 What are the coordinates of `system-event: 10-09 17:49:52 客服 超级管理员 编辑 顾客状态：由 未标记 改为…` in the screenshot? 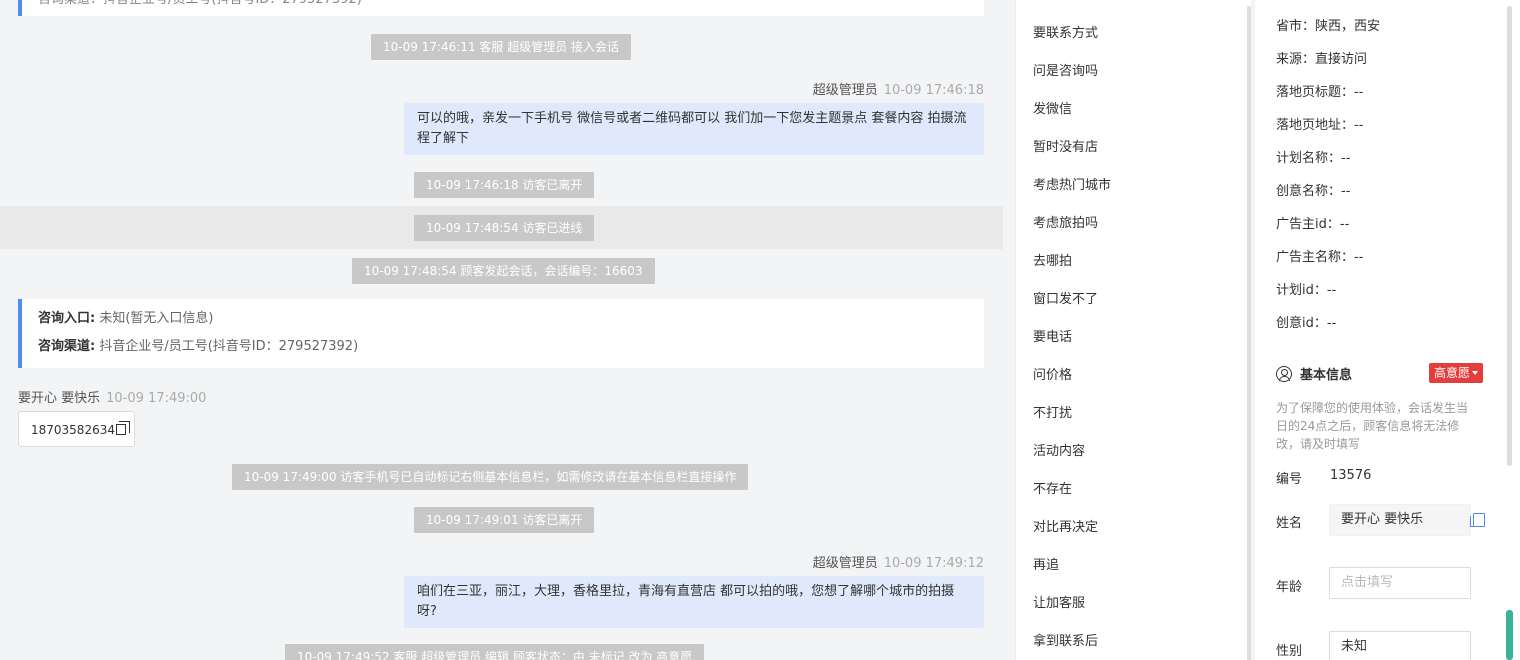 It's located at (495, 652).